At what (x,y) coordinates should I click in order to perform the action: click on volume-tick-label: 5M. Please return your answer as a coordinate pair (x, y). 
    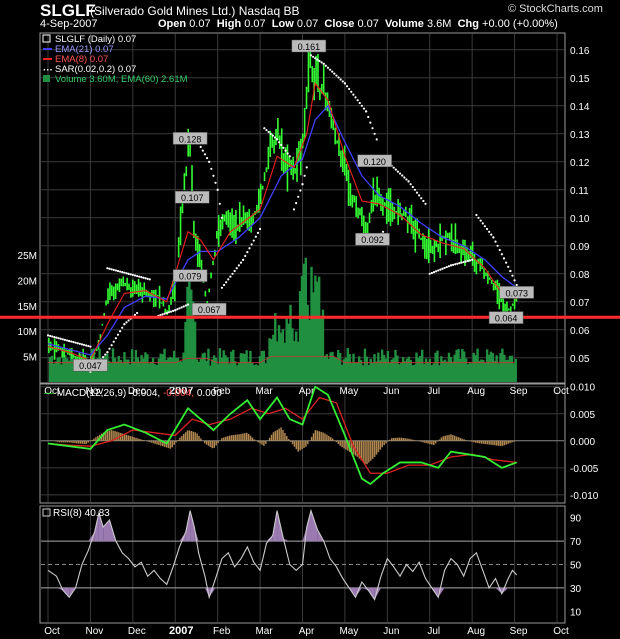
    Looking at the image, I should click on (30, 358).